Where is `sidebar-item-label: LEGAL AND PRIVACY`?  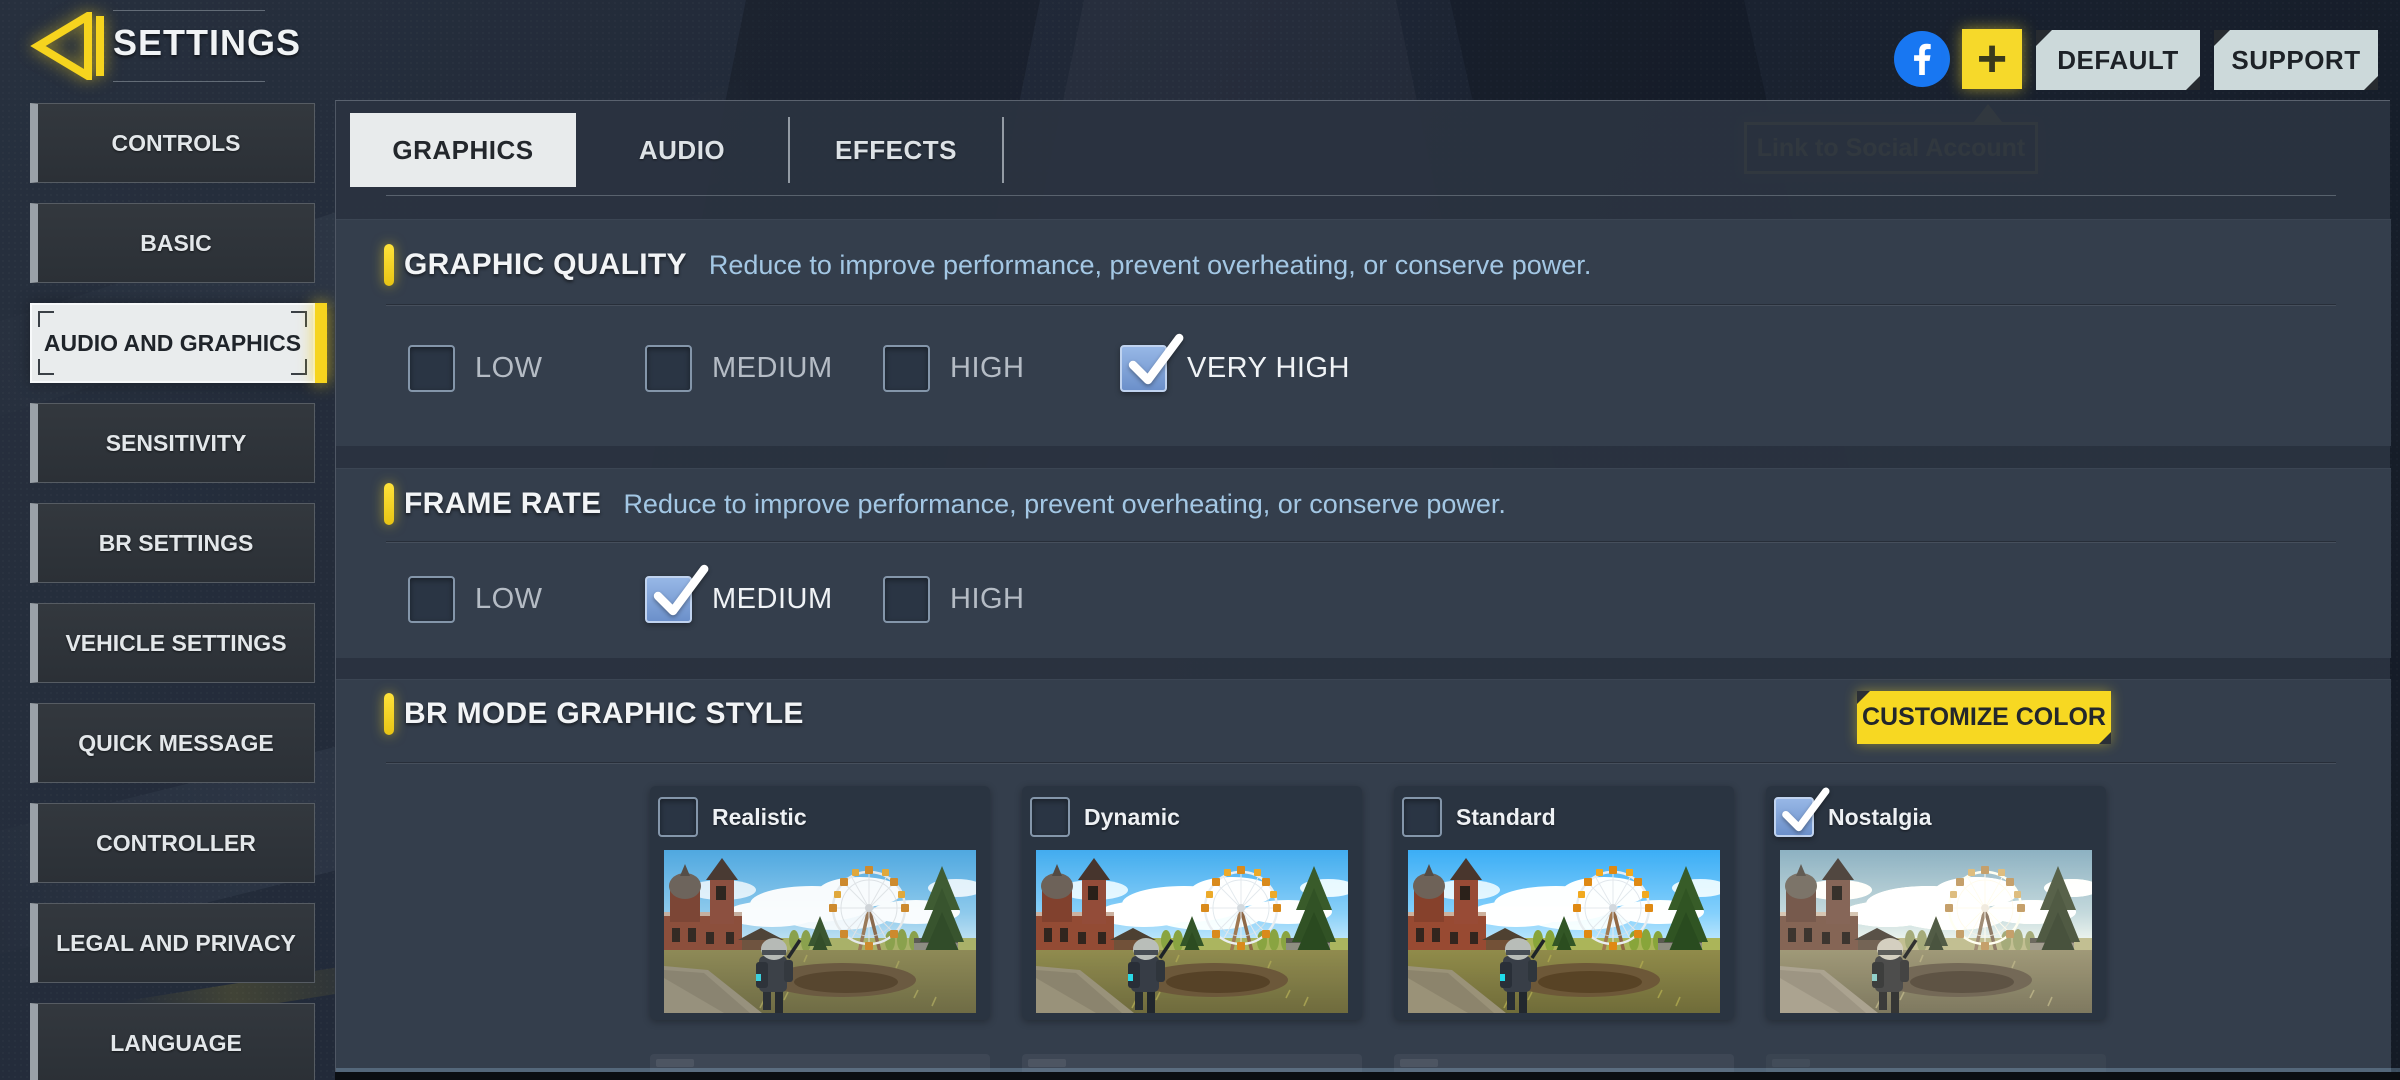 sidebar-item-label: LEGAL AND PRIVACY is located at coordinates (176, 942).